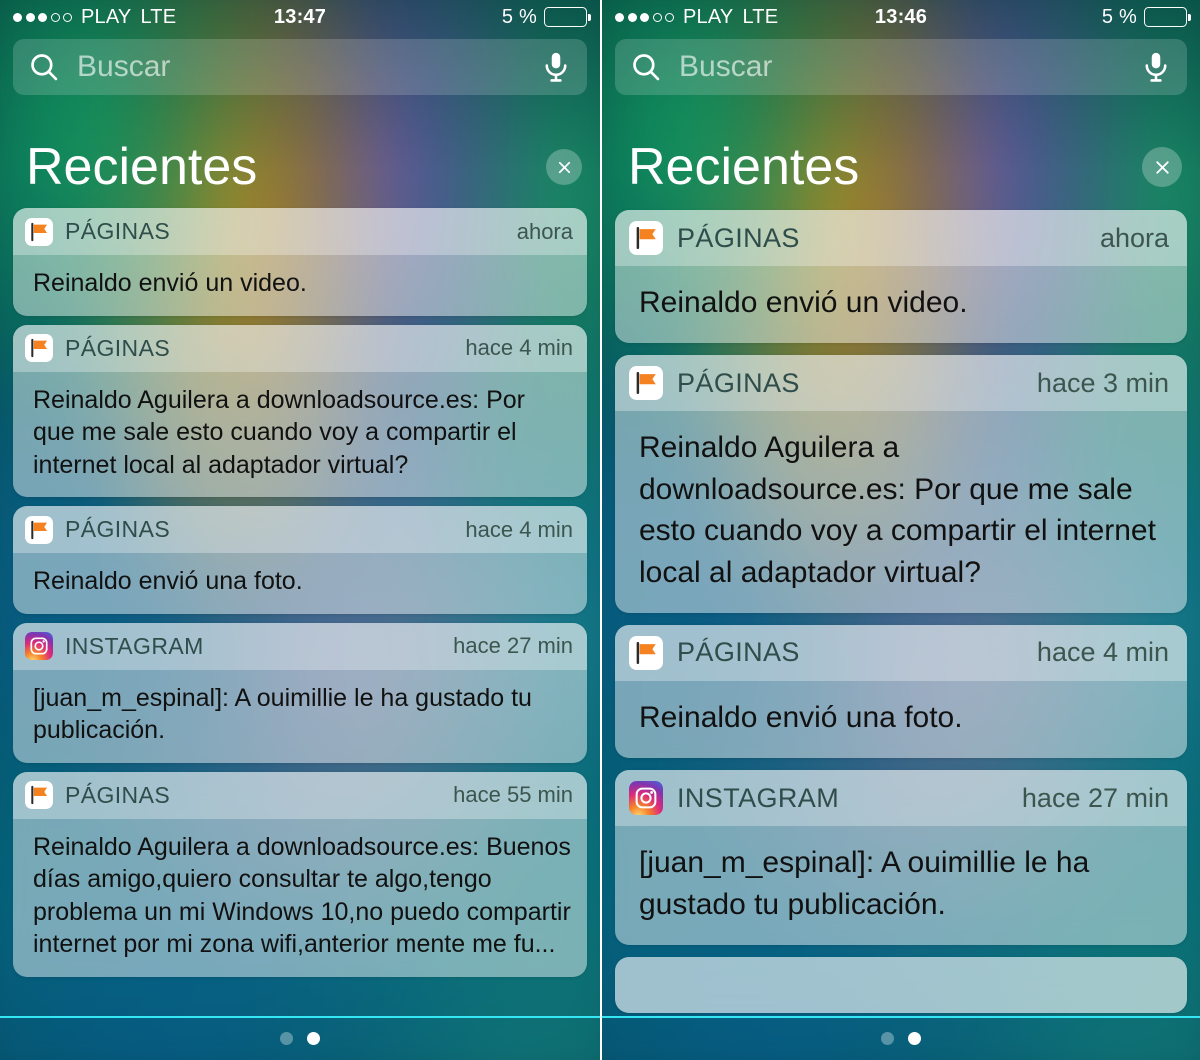  I want to click on notification-time: hace 3 min, so click(1102, 382).